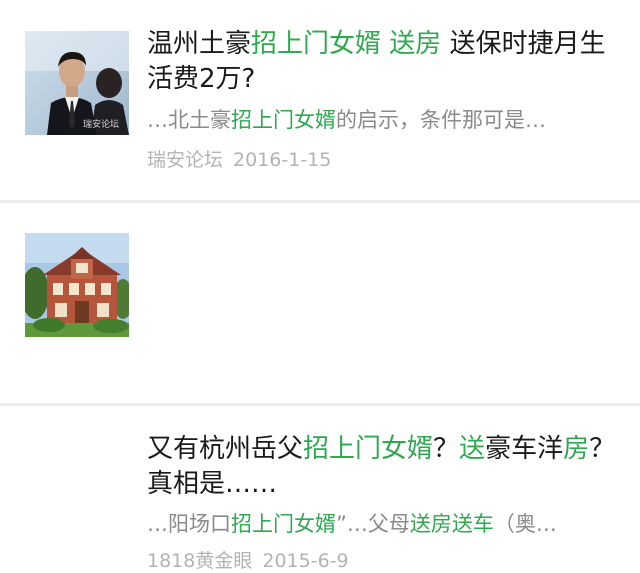 Image resolution: width=640 pixels, height=573 pixels. Describe the element at coordinates (77, 83) in the screenshot. I see `result-thumbnail: 瑞安论坛` at that location.